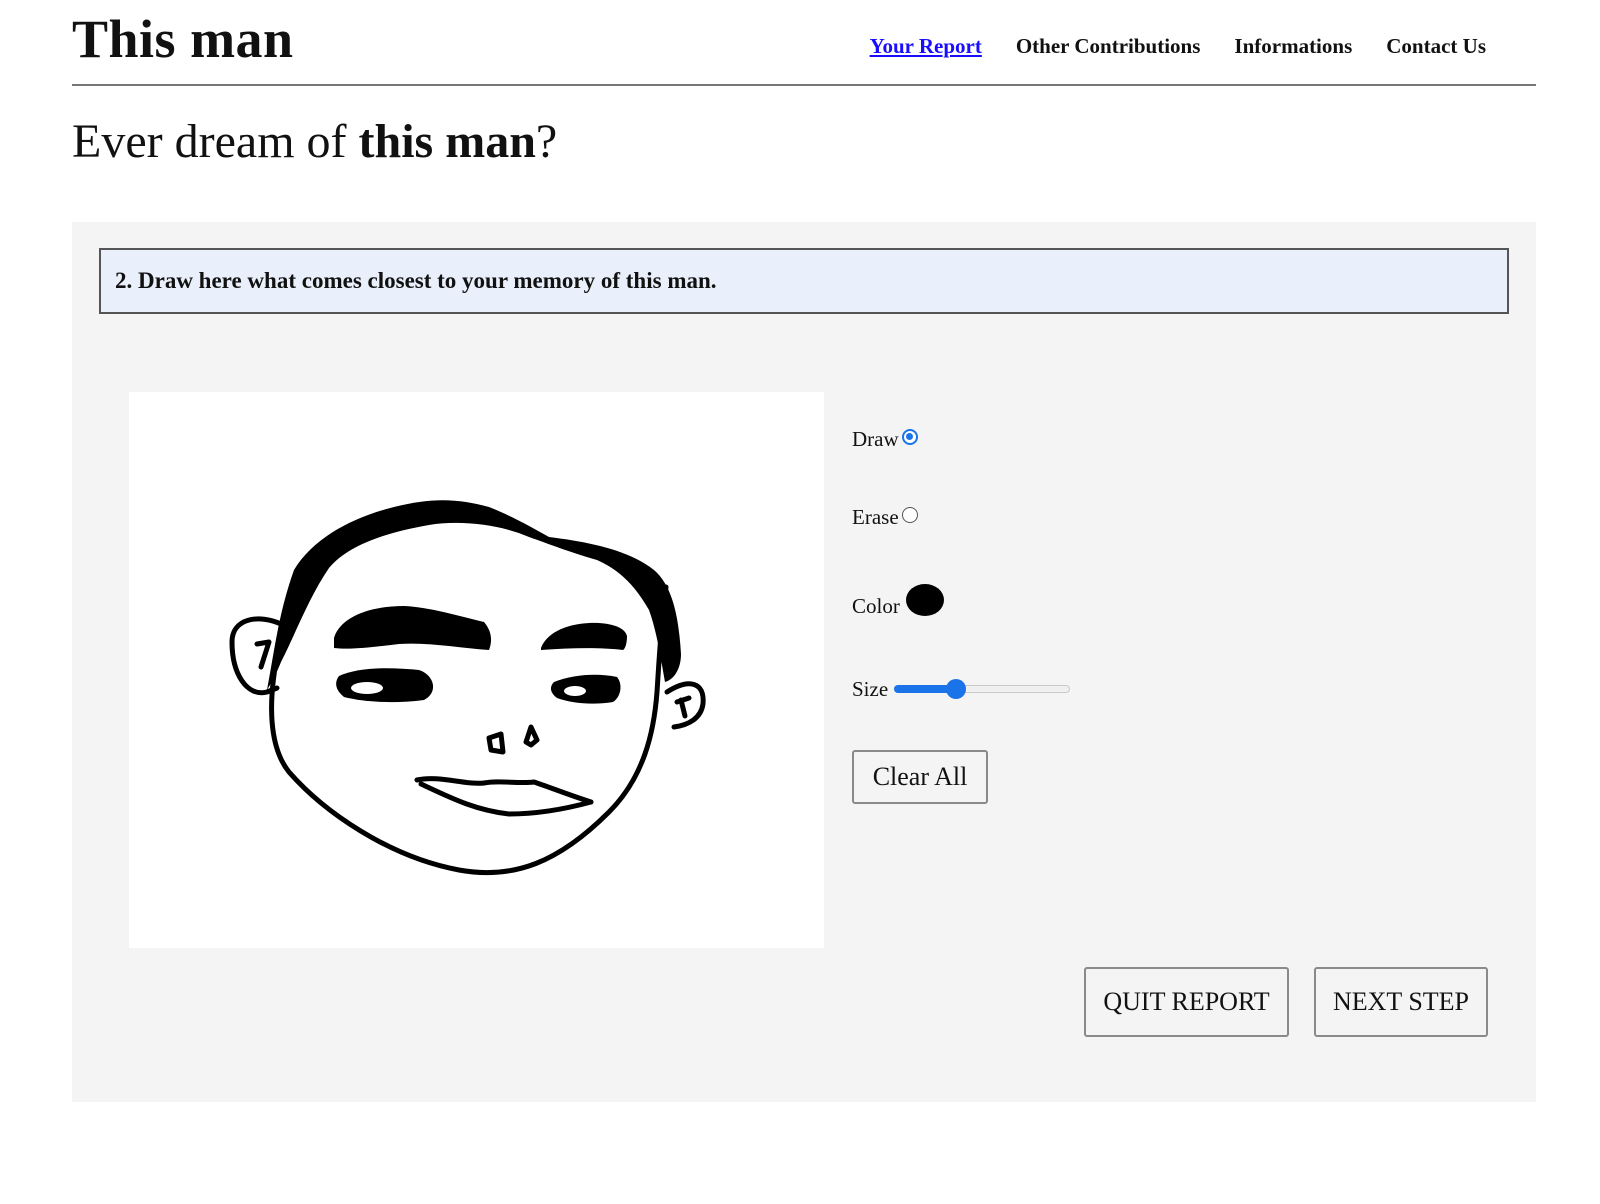 This screenshot has height=1204, width=1600. I want to click on headline-prefix: Ever dream of, so click(215, 141).